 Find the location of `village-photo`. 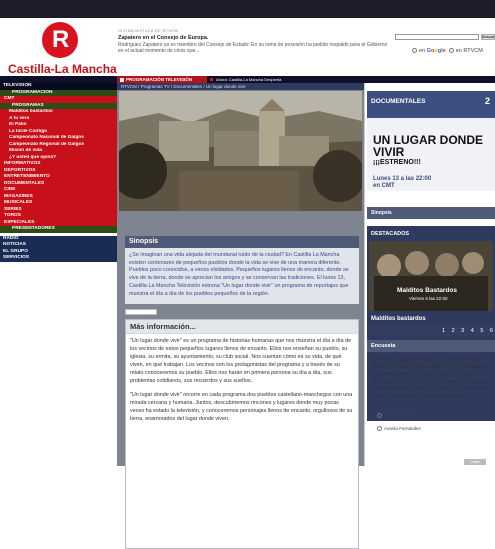

village-photo is located at coordinates (240, 151).